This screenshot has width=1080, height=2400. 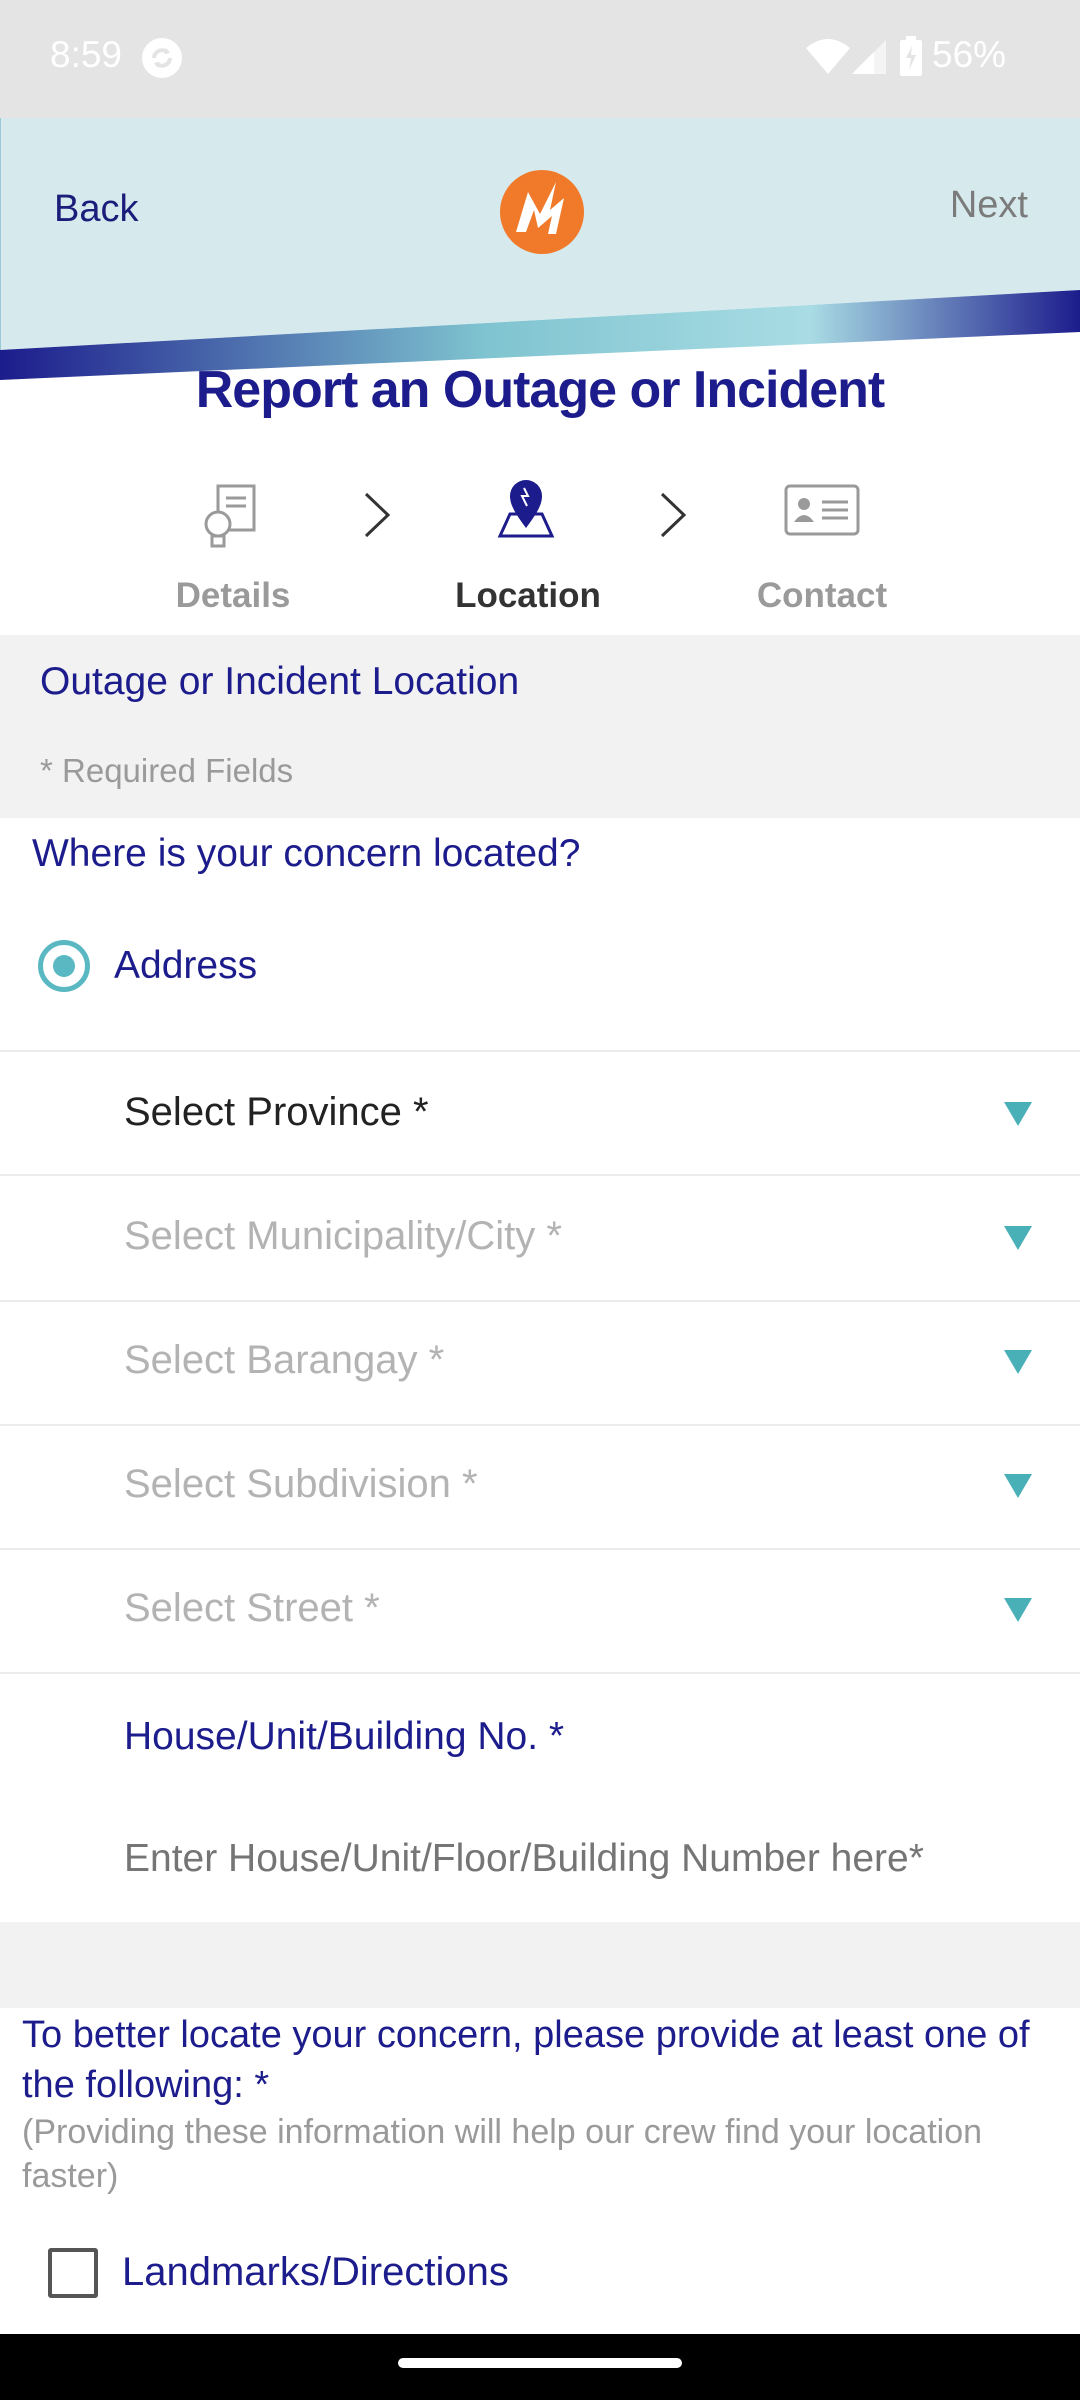 I want to click on barangay-select-label: Select Barangay *, so click(x=284, y=1360).